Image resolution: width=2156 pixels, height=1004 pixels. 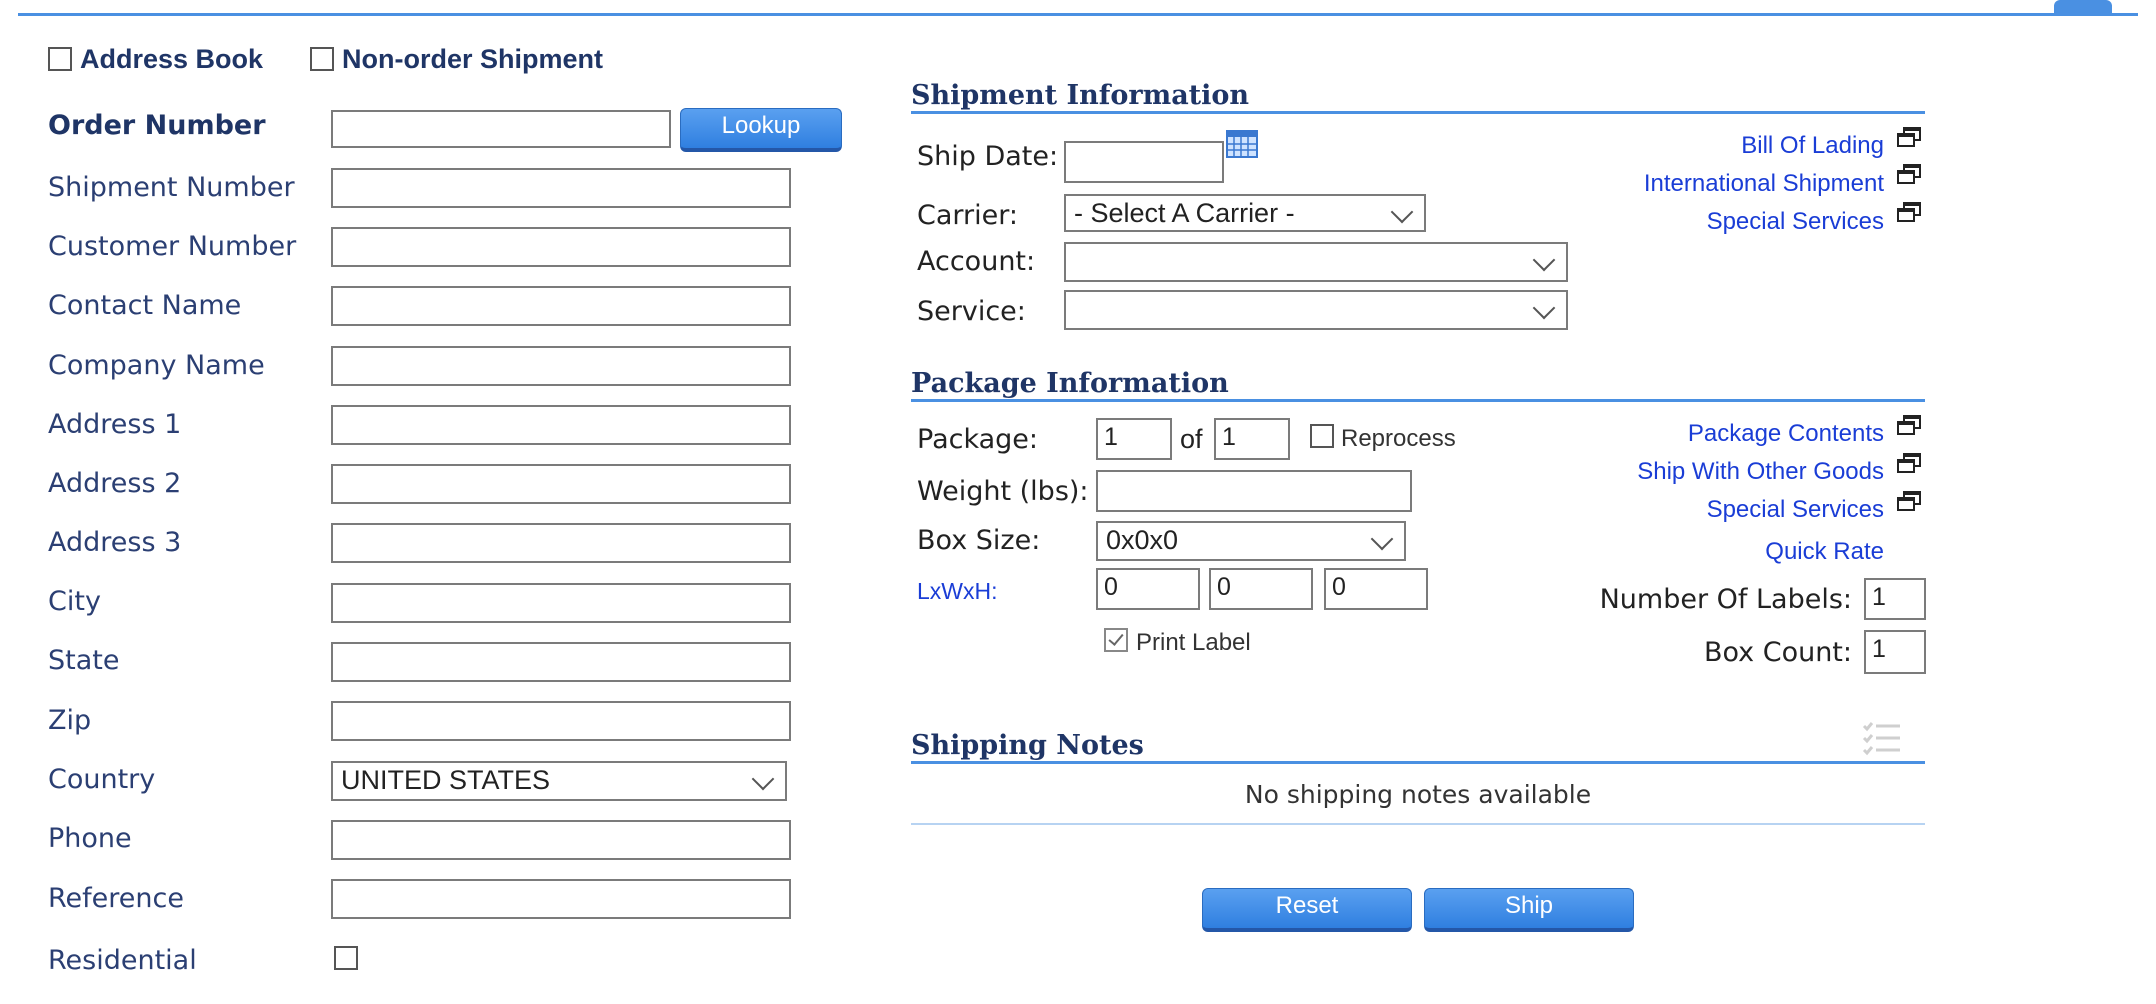 I want to click on quick-rate-link: Quick Rate, so click(x=1824, y=552).